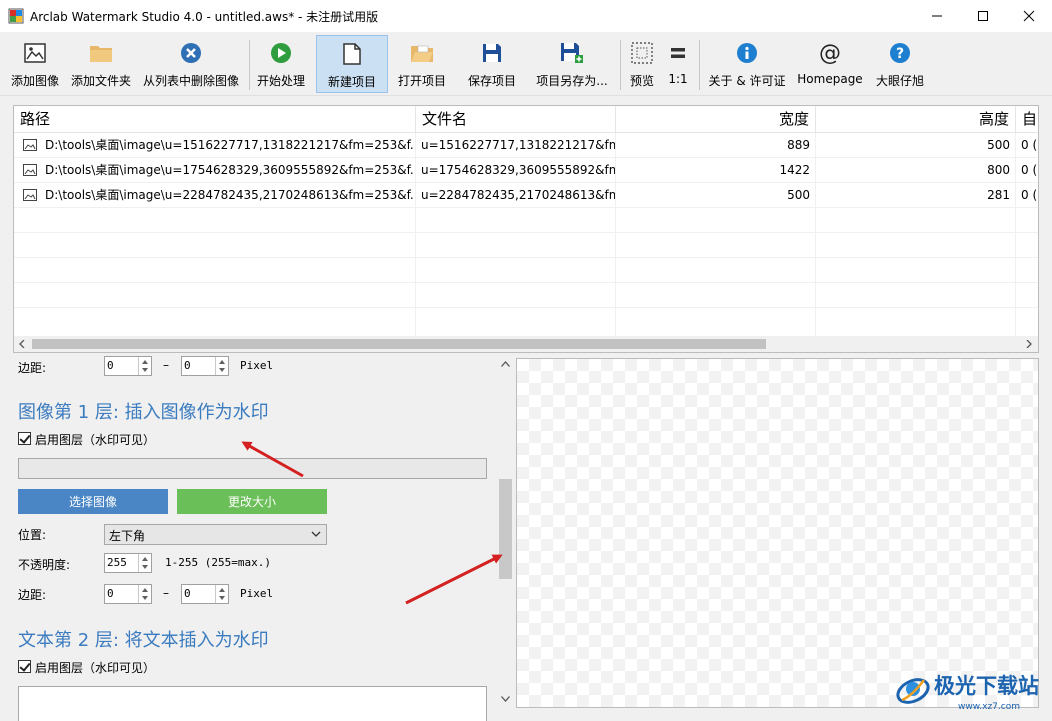  Describe the element at coordinates (421, 81) in the screenshot. I see `open-project-label: 打开项目` at that location.